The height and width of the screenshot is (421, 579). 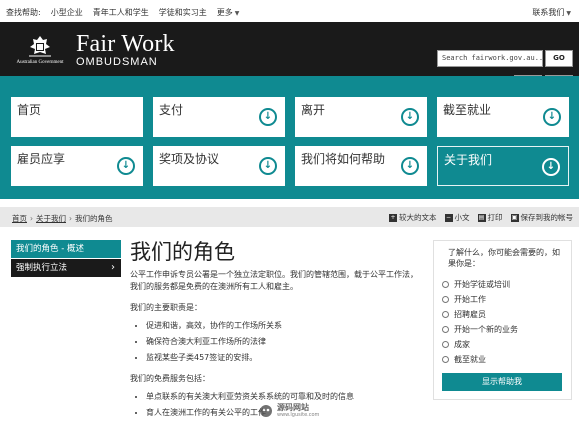 What do you see at coordinates (289, 11) in the screenshot?
I see `utility-bar: 查找帮助: 小型企业 青年工人和学生 学徒和实习主 更多 ▼ 联系我们 ▼` at bounding box center [289, 11].